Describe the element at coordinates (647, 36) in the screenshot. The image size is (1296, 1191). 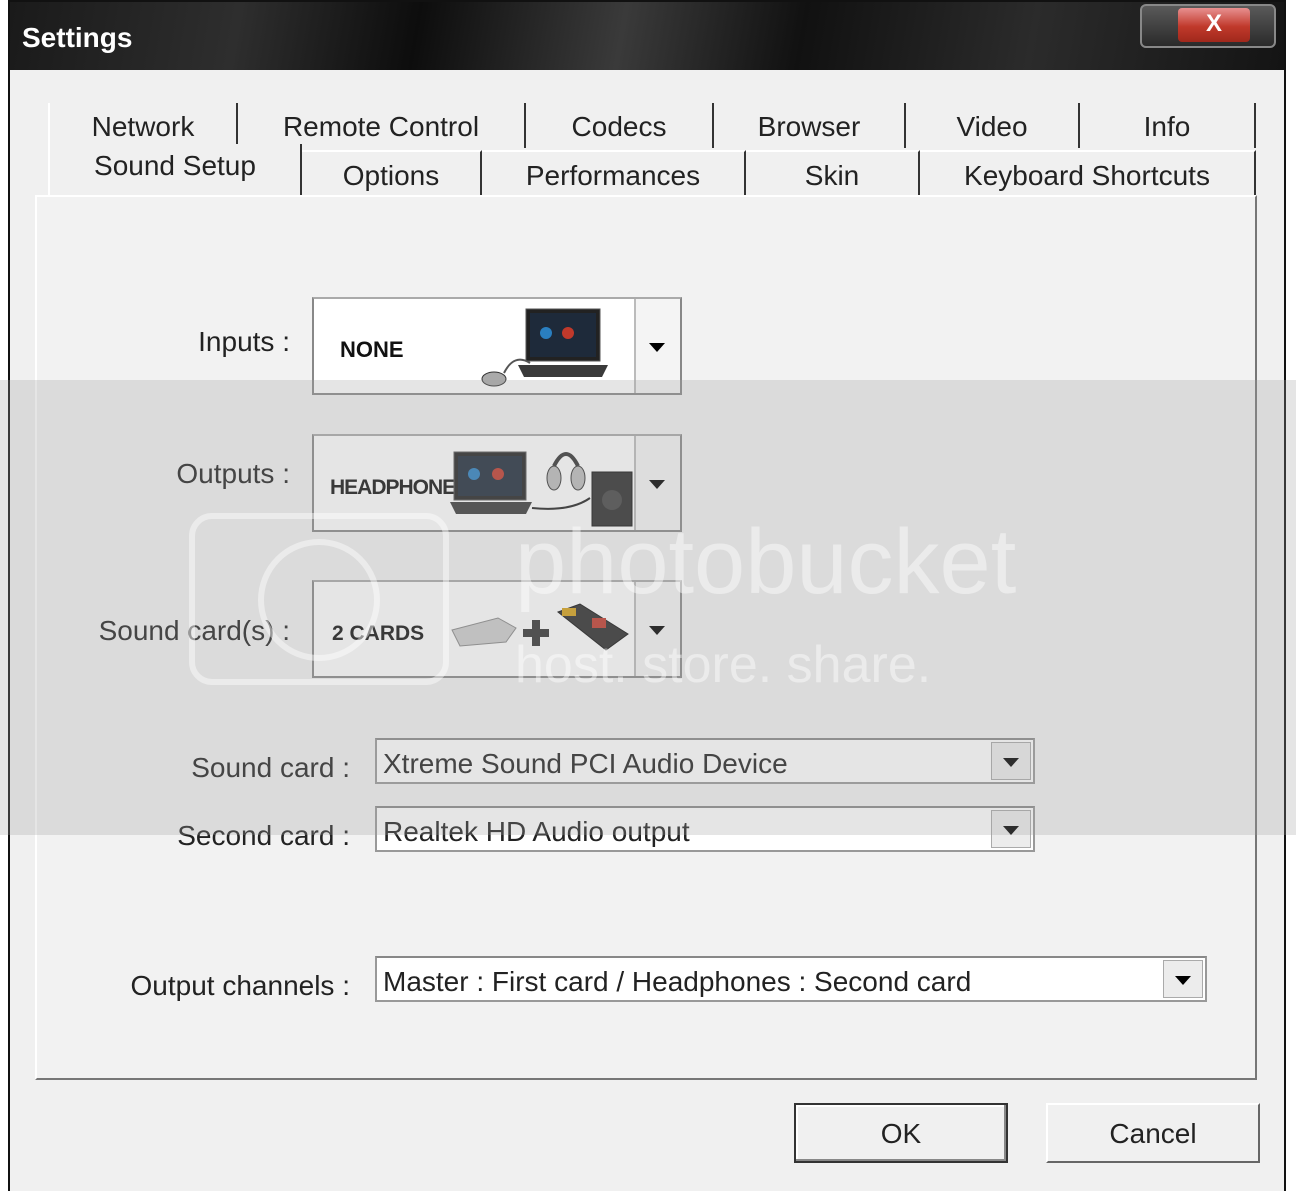
I see `title-bar: Settings X` at that location.